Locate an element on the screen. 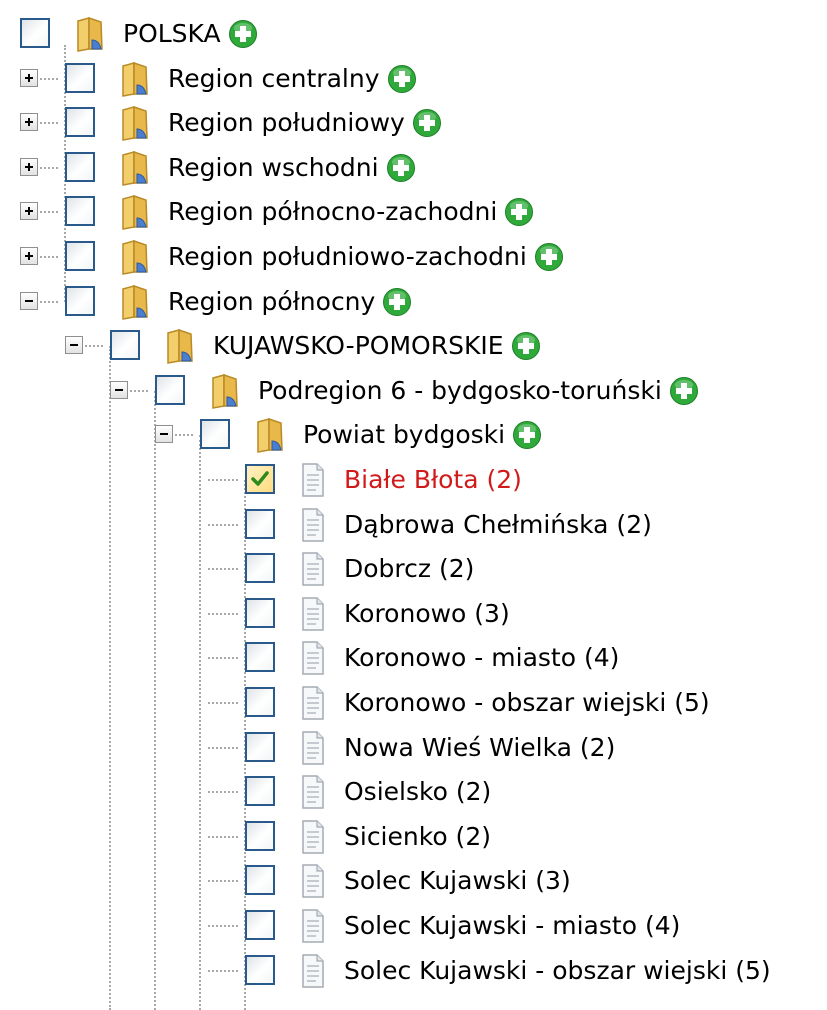 This screenshot has height=1010, width=827. tree-row: Region południowy is located at coordinates (413, 123).